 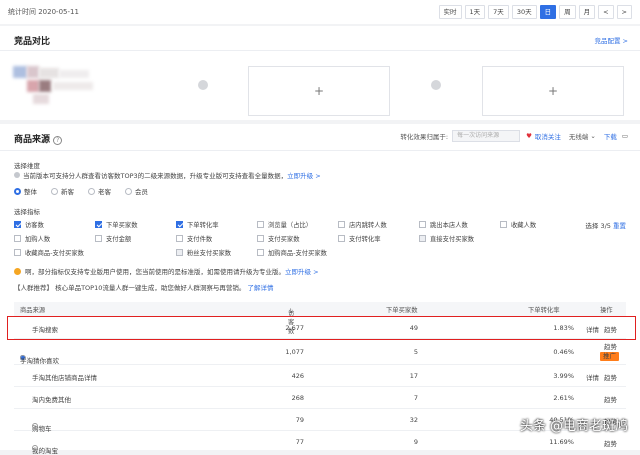 I want to click on table-row: 手淘其他店铺商品详情 426 17 3.99% 详情 趋势, so click(x=320, y=376).